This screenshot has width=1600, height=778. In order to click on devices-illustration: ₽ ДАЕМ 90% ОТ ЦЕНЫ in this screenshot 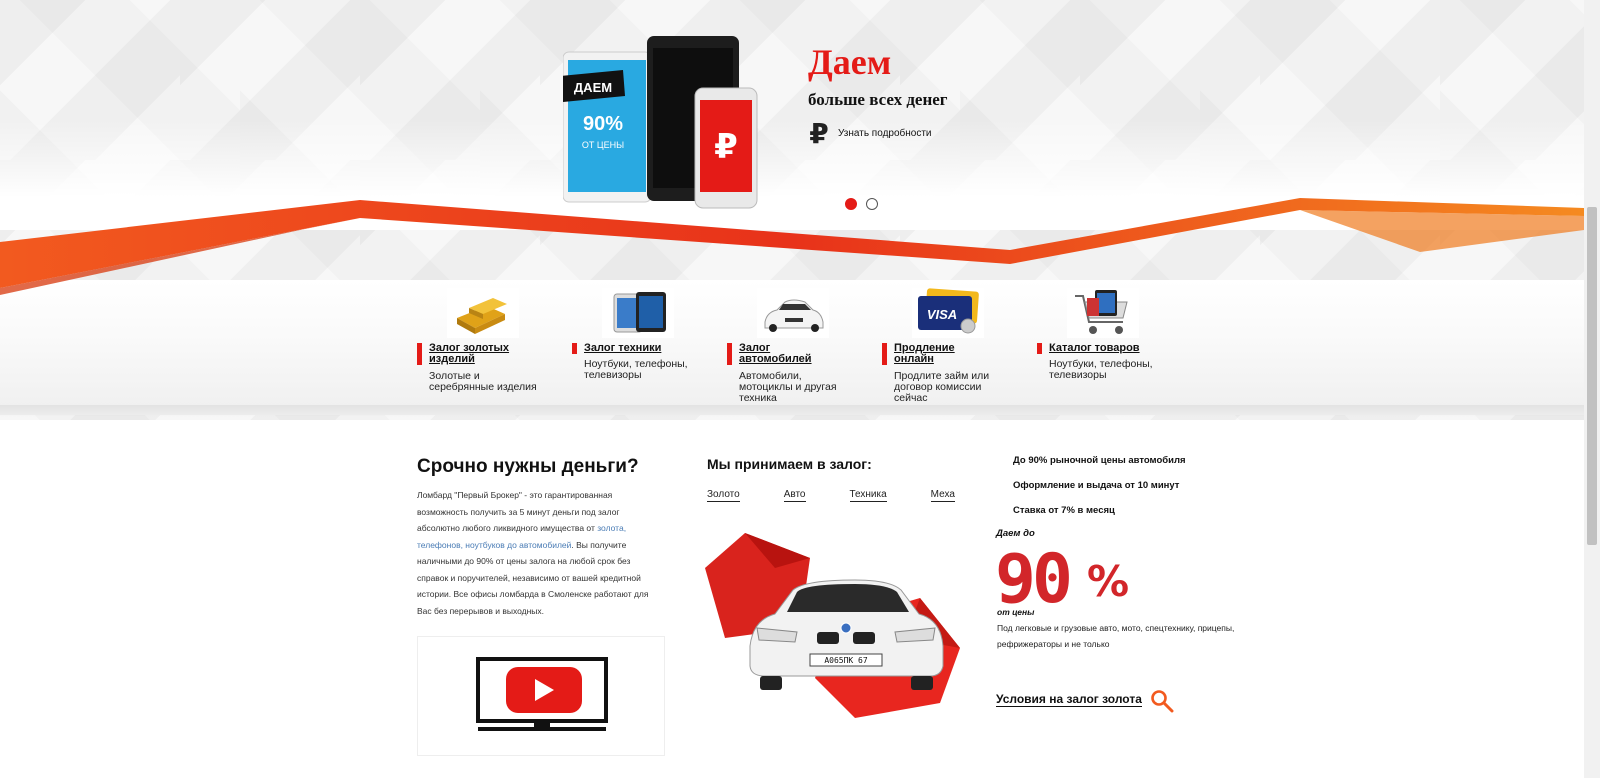, I will do `click(660, 122)`.